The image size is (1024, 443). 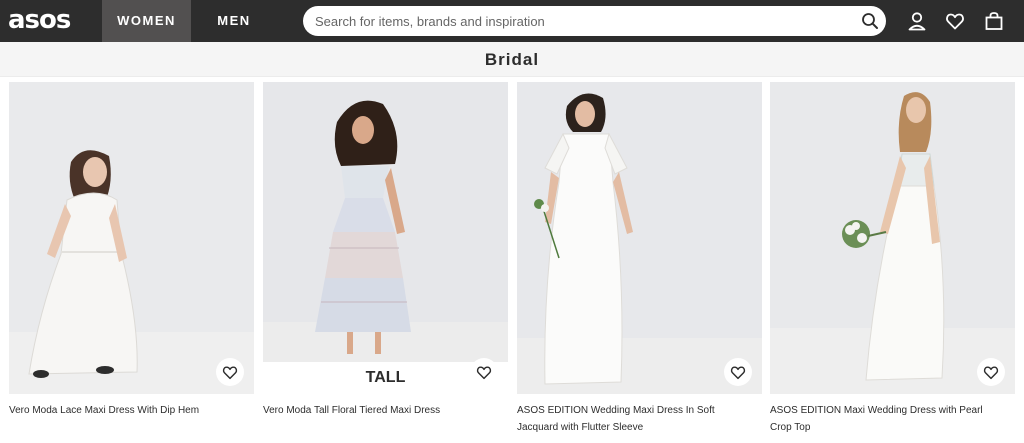 I want to click on search-icon, so click(x=870, y=21).